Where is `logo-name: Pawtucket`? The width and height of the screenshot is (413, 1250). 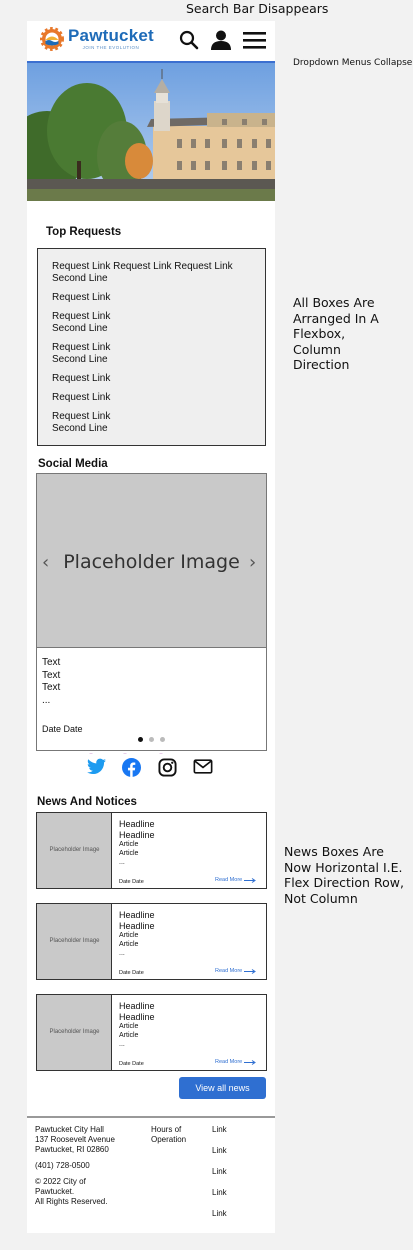 logo-name: Pawtucket is located at coordinates (111, 35).